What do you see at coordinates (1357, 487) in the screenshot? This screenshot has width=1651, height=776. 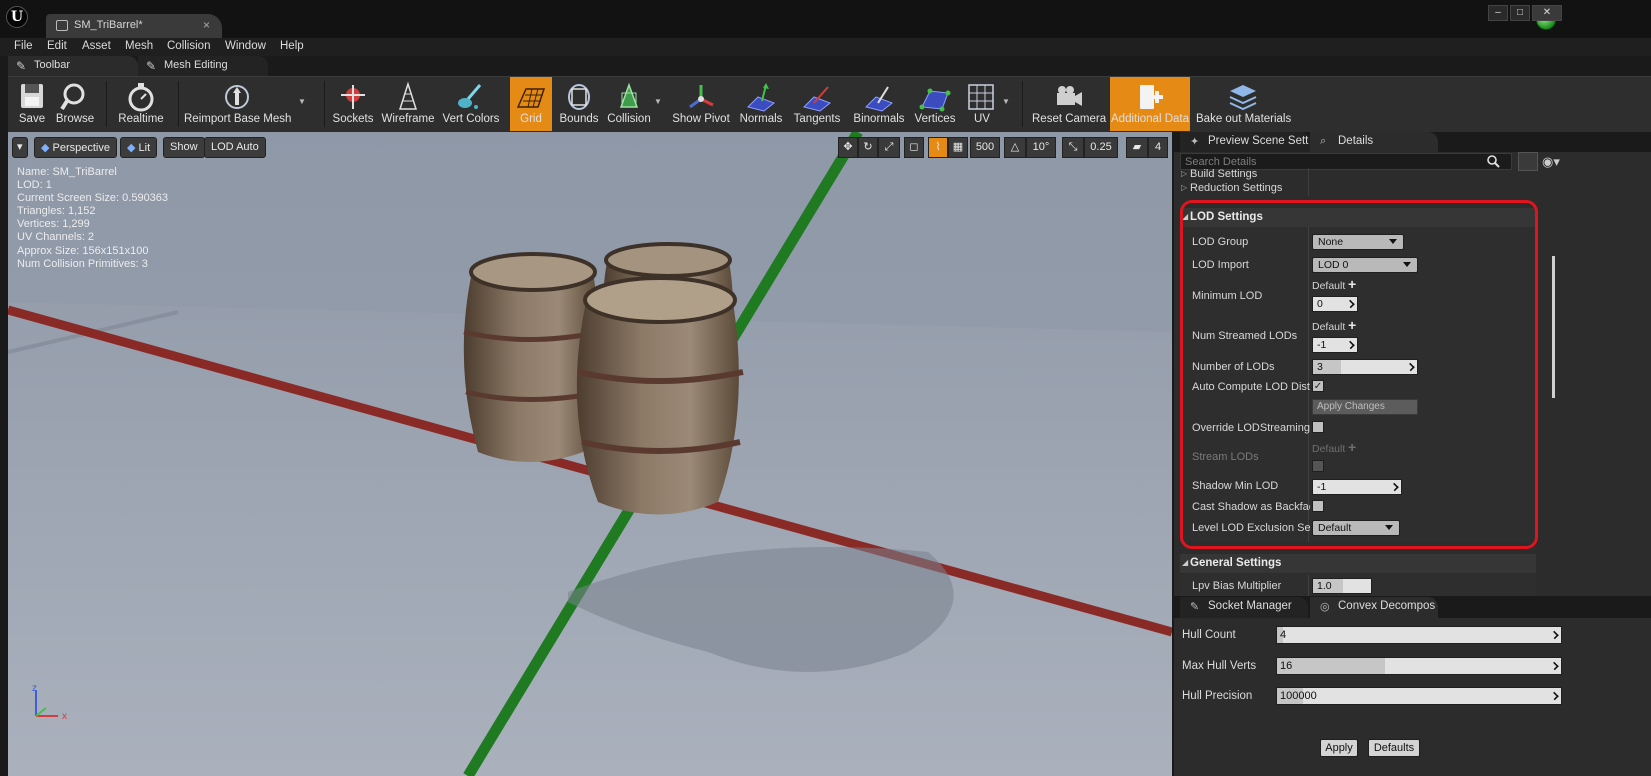 I see `shadow-min-lod-input: -1` at bounding box center [1357, 487].